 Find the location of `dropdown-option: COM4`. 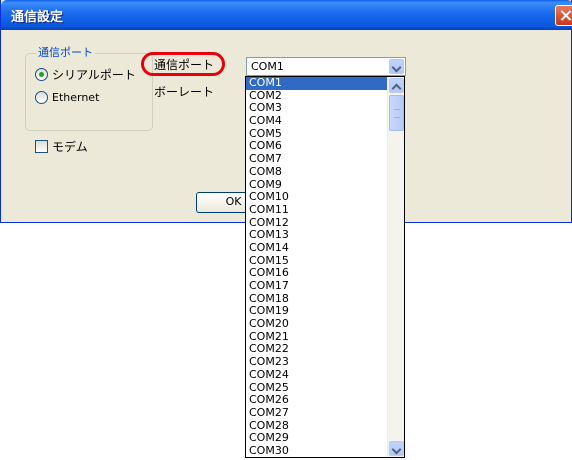

dropdown-option: COM4 is located at coordinates (317, 121).